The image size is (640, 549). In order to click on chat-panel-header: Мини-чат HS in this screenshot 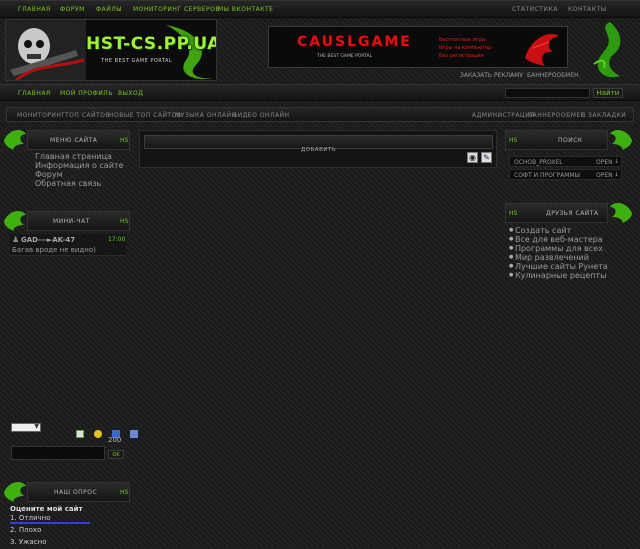, I will do `click(78, 221)`.